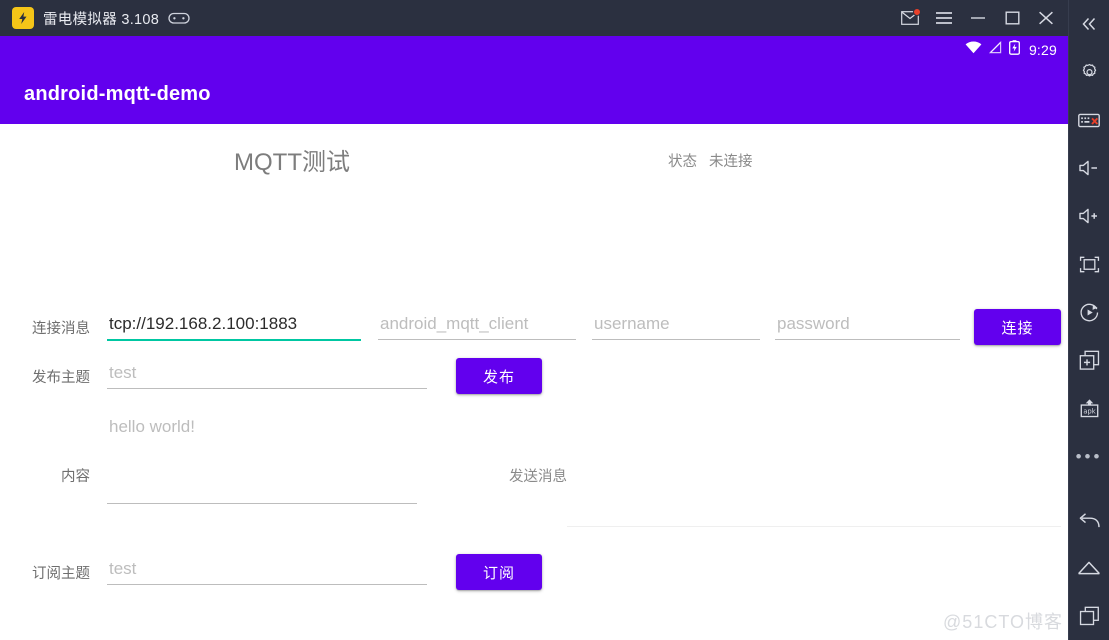 This screenshot has width=1109, height=640. I want to click on message-body-input, so click(262, 460).